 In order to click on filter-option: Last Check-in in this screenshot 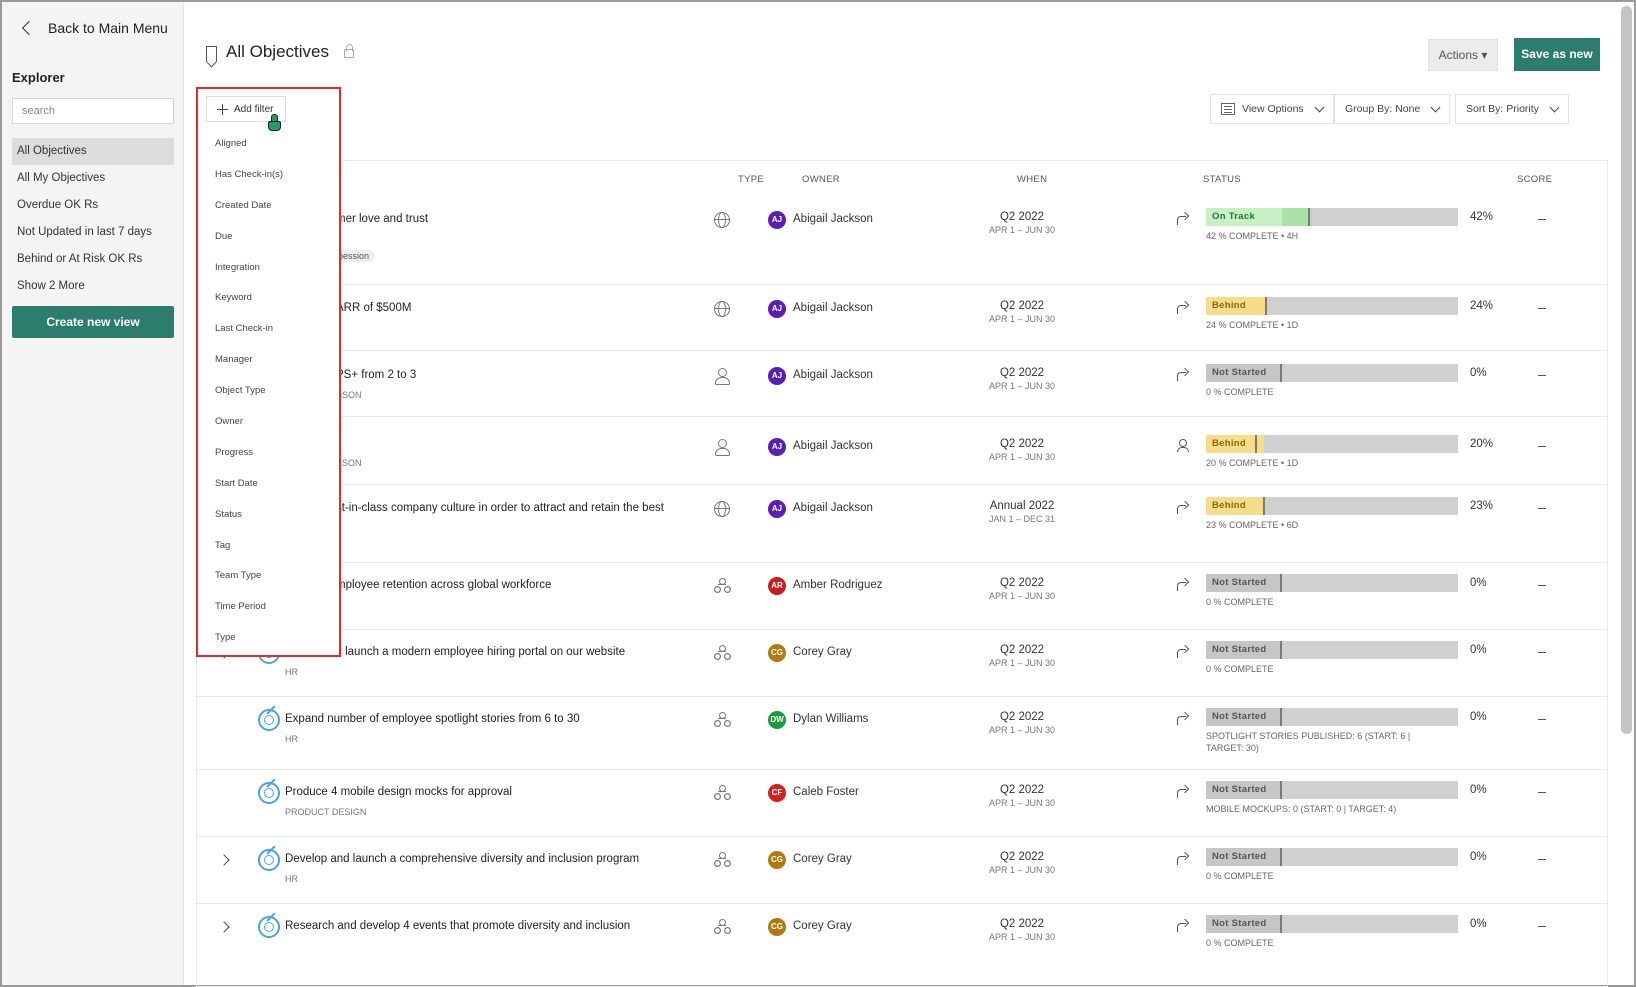, I will do `click(268, 329)`.